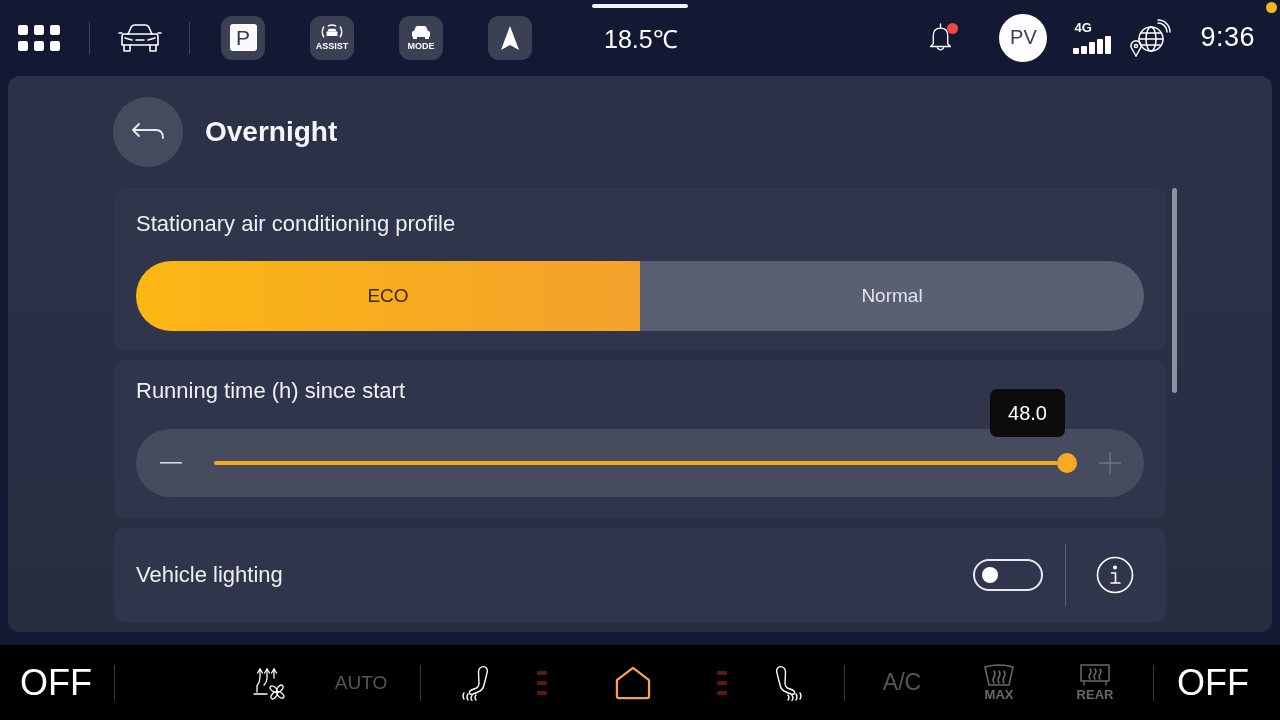 This screenshot has height=720, width=1280. I want to click on info-icon, so click(1115, 575).